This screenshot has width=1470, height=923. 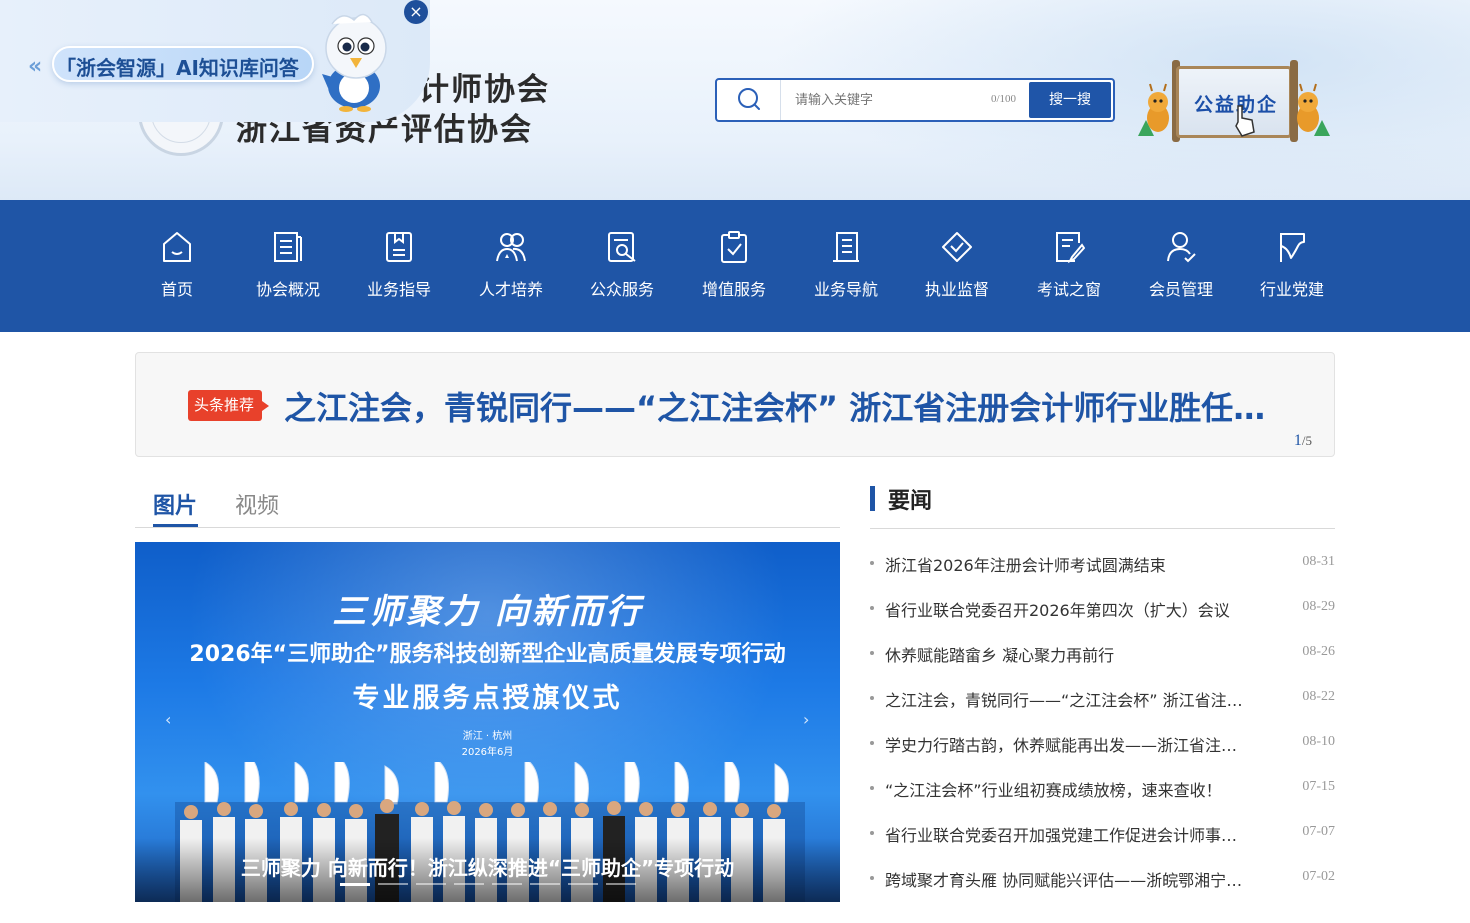 What do you see at coordinates (956, 289) in the screenshot?
I see `nav-item-label: 执业监督` at bounding box center [956, 289].